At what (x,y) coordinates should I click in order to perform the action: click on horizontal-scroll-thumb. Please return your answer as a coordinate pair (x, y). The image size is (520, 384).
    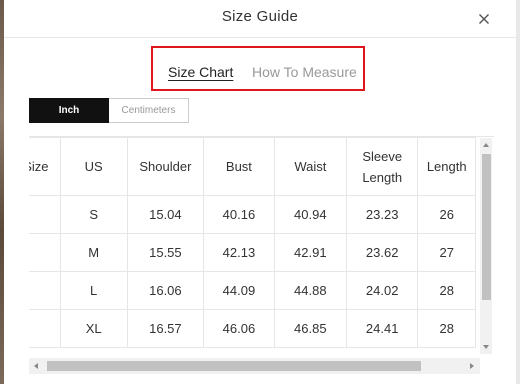
    Looking at the image, I should click on (234, 366).